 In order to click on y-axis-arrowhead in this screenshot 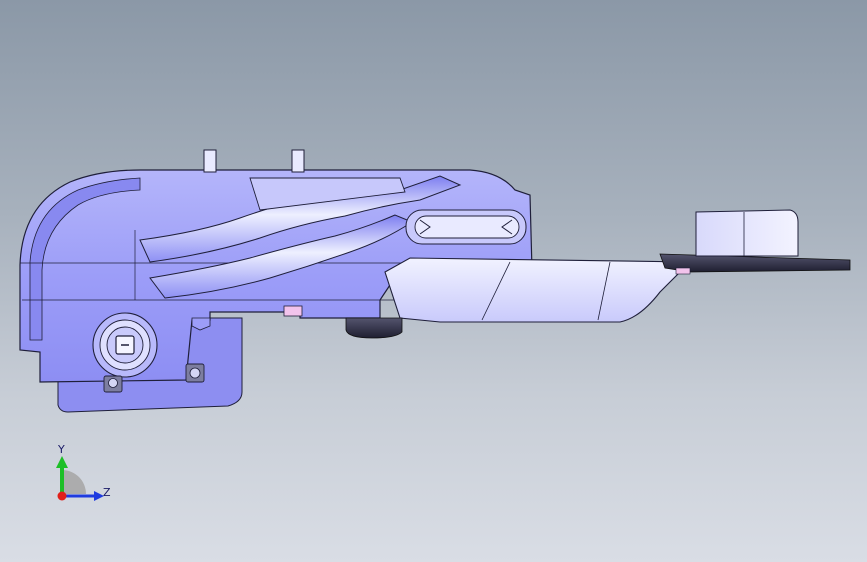, I will do `click(62, 462)`.